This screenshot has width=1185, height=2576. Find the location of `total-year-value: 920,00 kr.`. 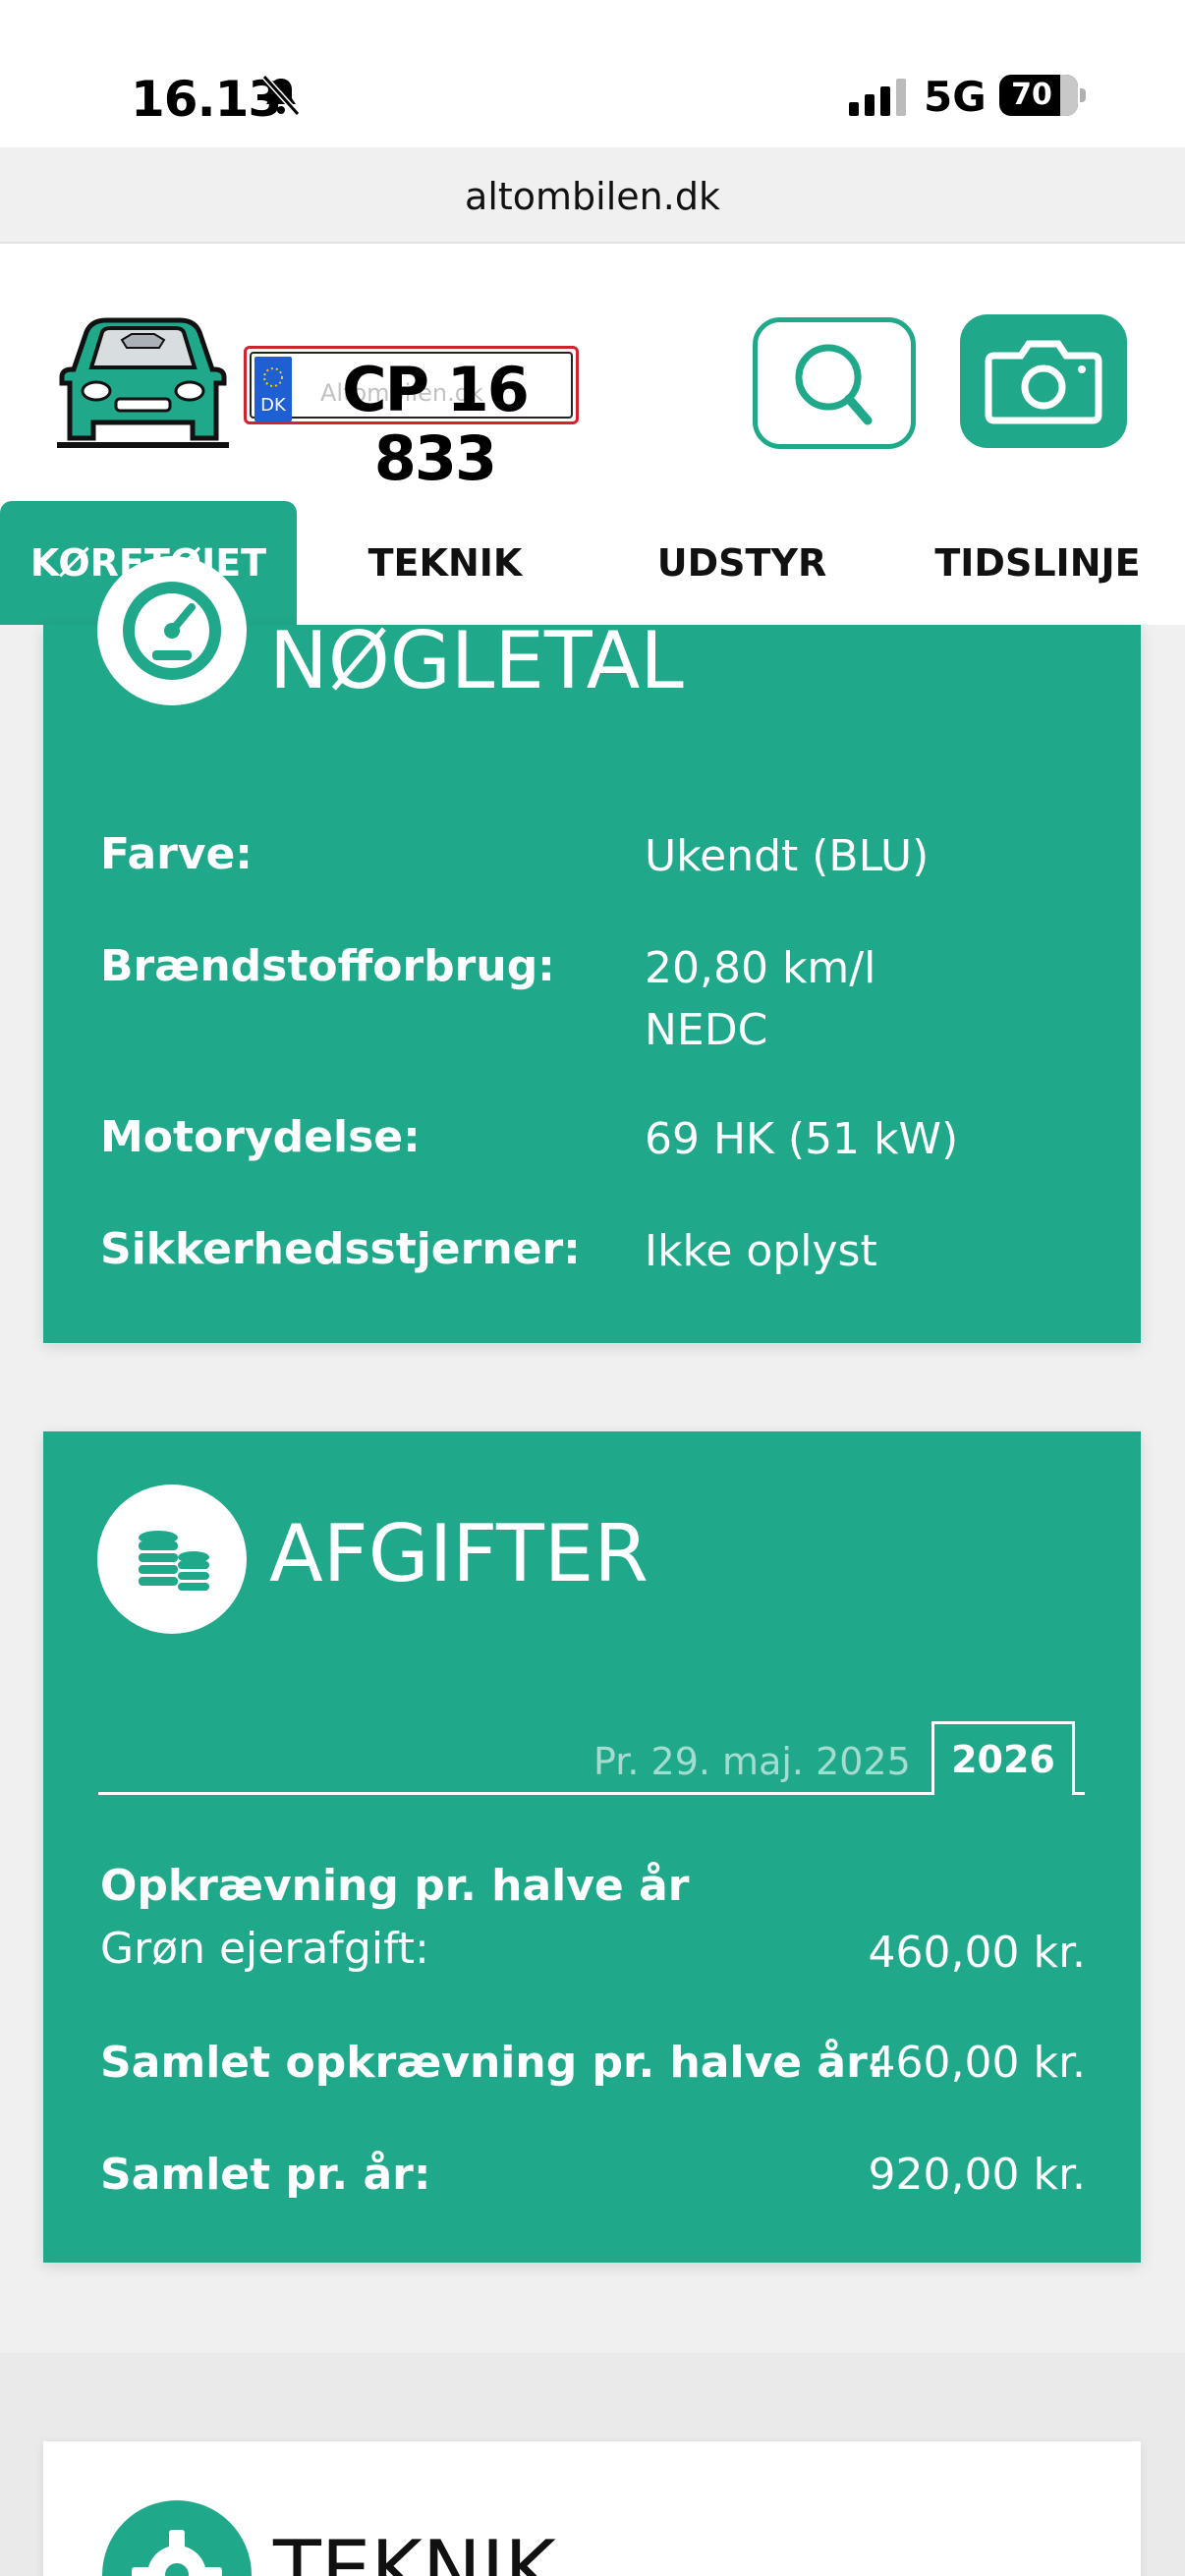

total-year-value: 920,00 kr. is located at coordinates (977, 2175).